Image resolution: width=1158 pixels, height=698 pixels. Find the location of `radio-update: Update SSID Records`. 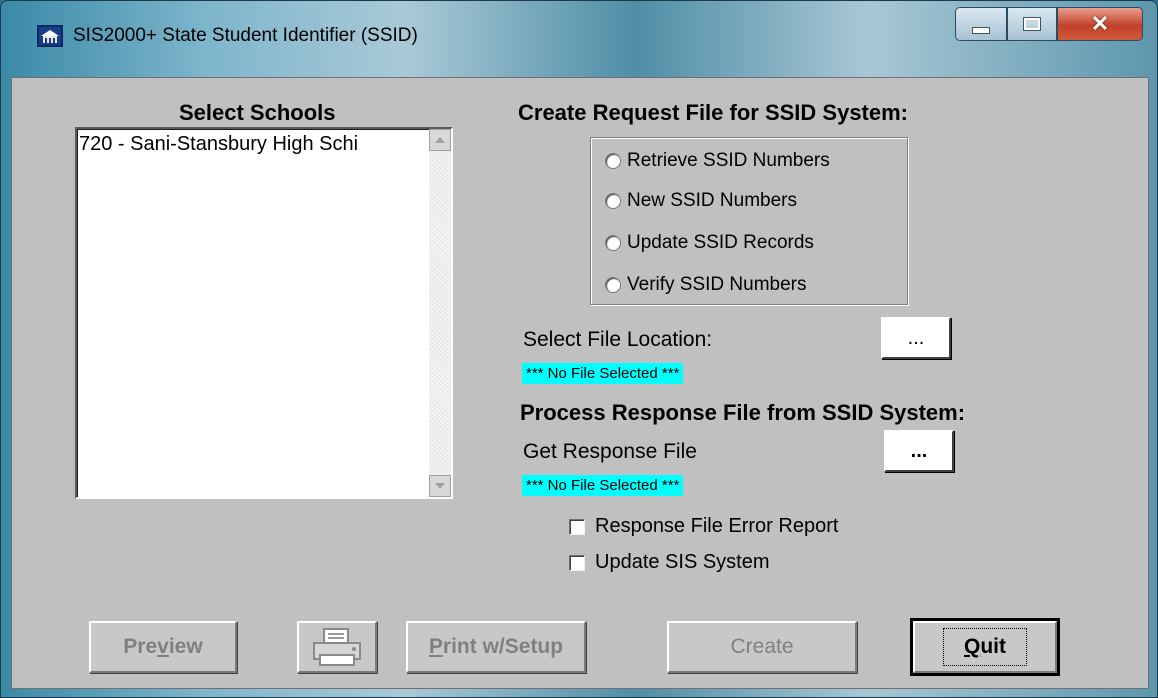

radio-update: Update SSID Records is located at coordinates (709, 243).